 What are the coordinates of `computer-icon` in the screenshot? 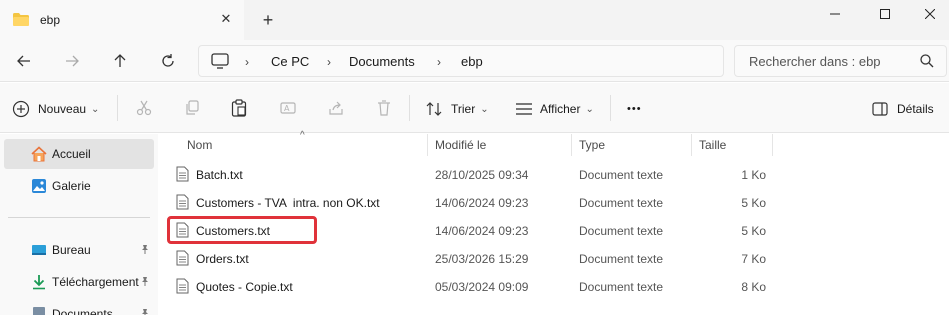 It's located at (220, 62).